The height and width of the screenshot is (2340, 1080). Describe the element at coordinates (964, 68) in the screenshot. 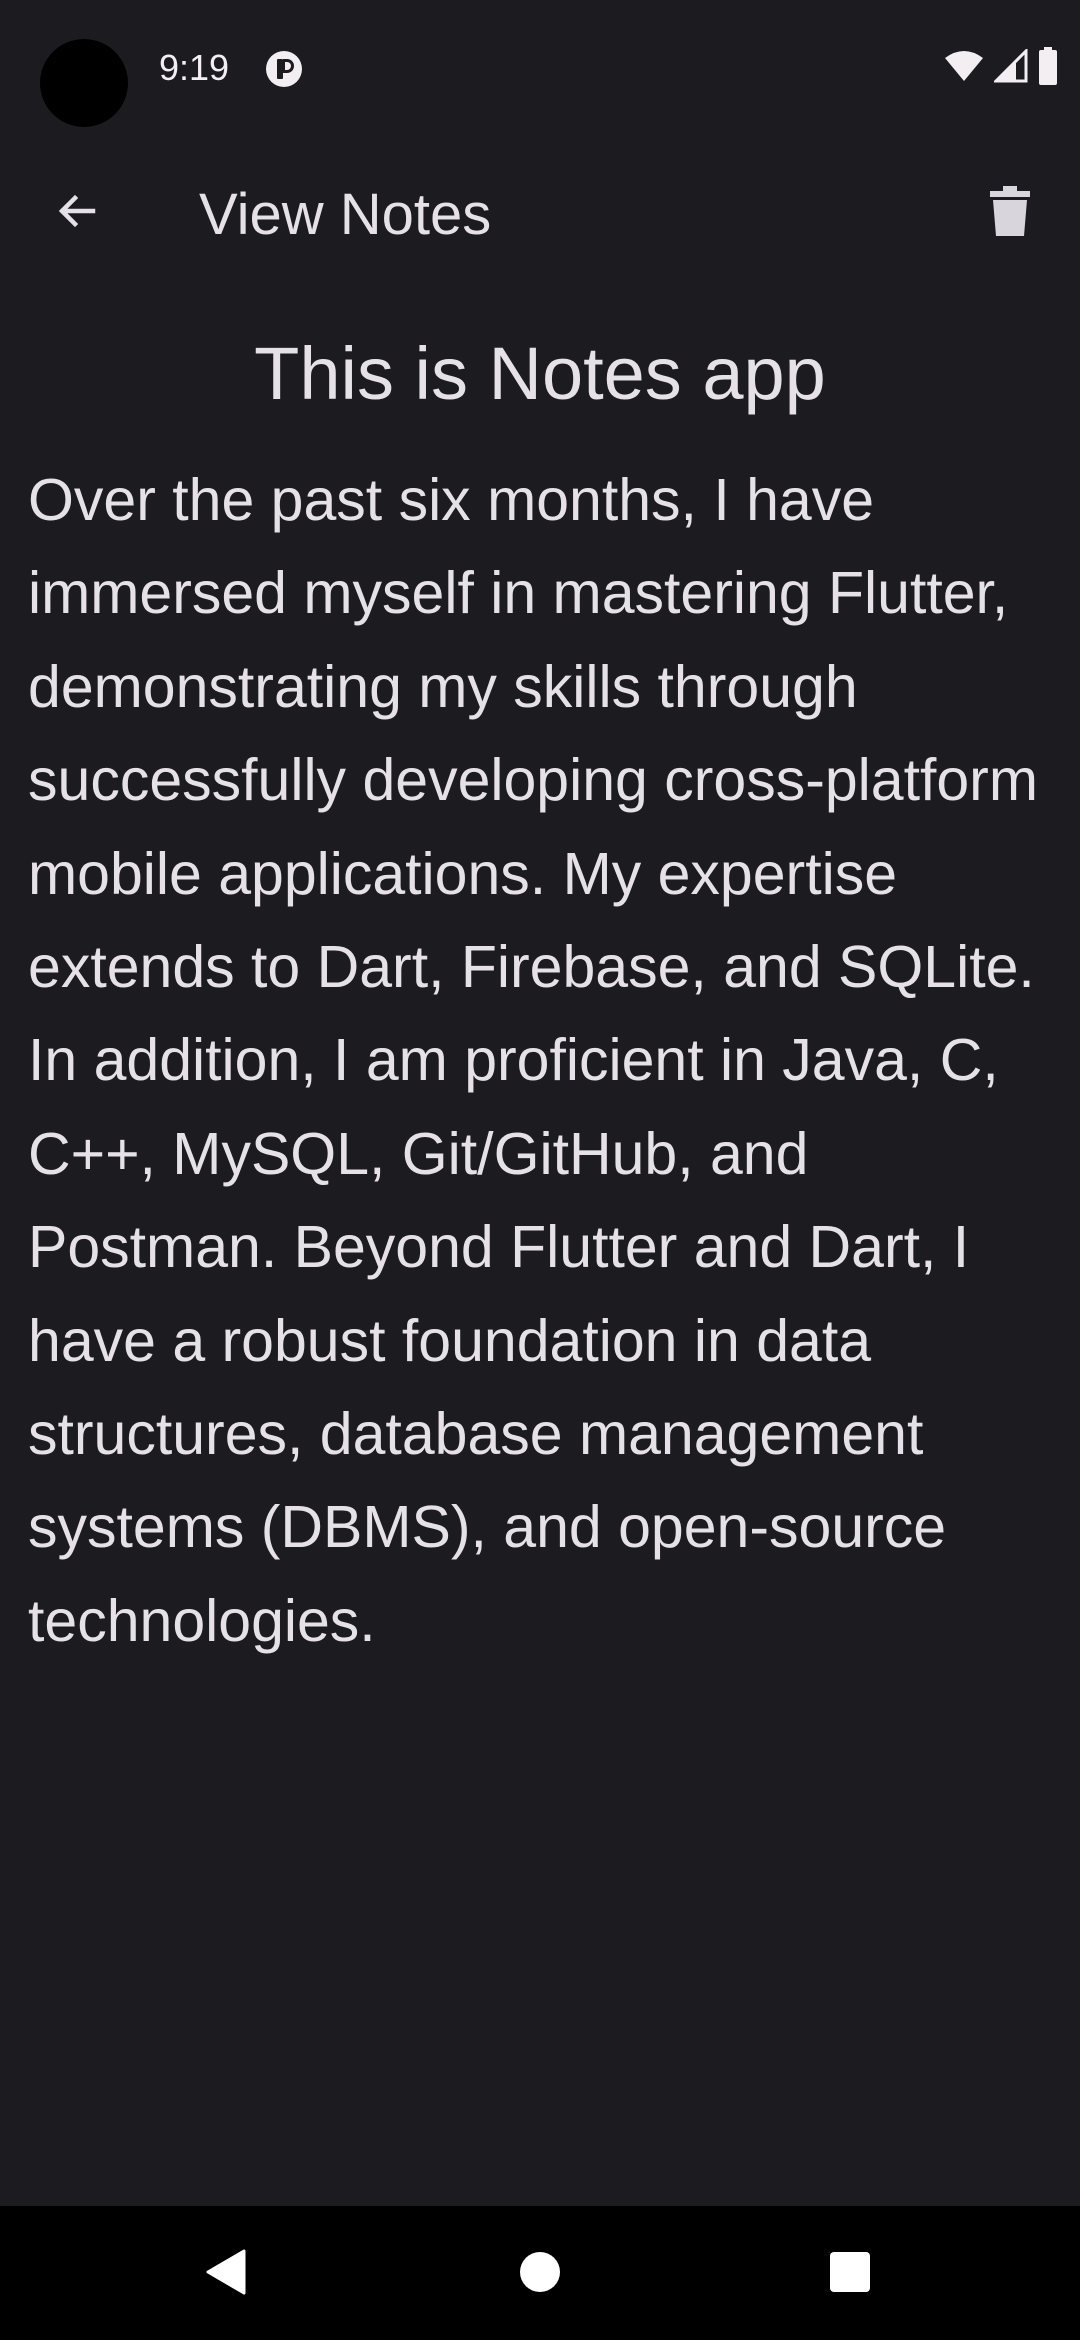

I see `wifi-icon` at that location.